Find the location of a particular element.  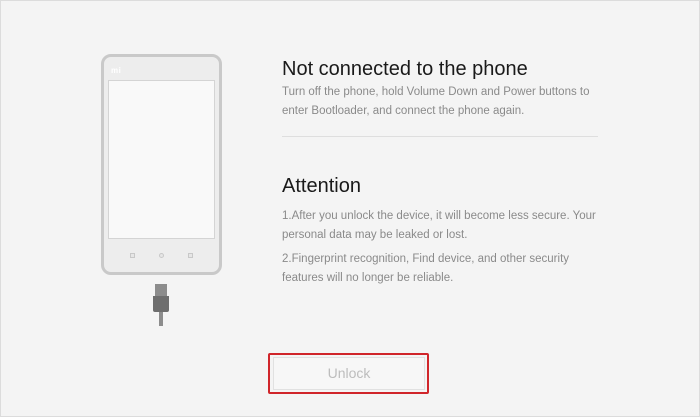

phone-nav-keys is located at coordinates (161, 255).